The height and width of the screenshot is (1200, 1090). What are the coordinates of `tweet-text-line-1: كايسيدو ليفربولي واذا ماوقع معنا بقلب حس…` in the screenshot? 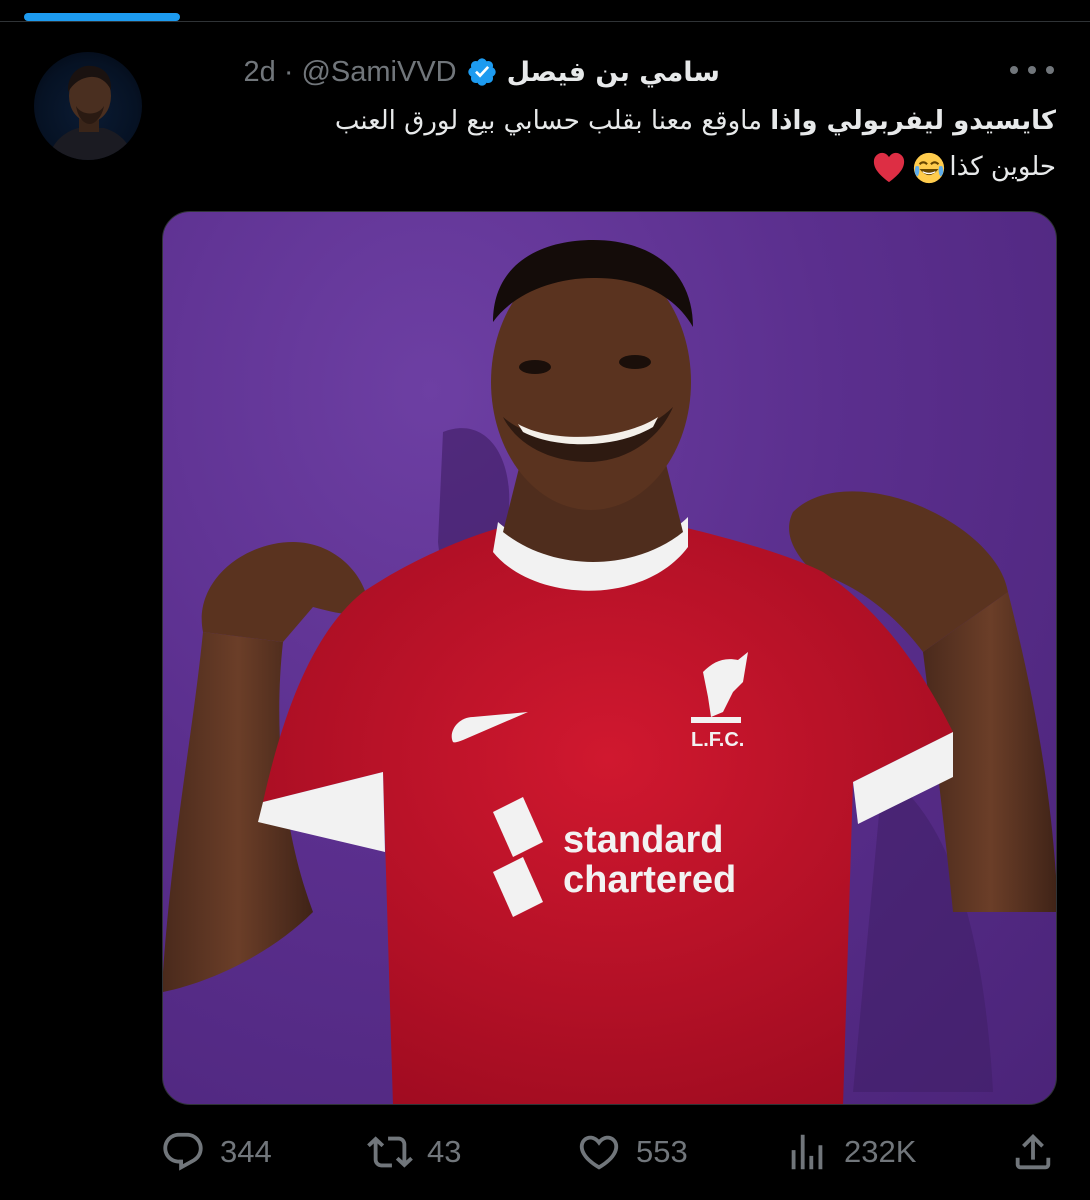 It's located at (606, 121).